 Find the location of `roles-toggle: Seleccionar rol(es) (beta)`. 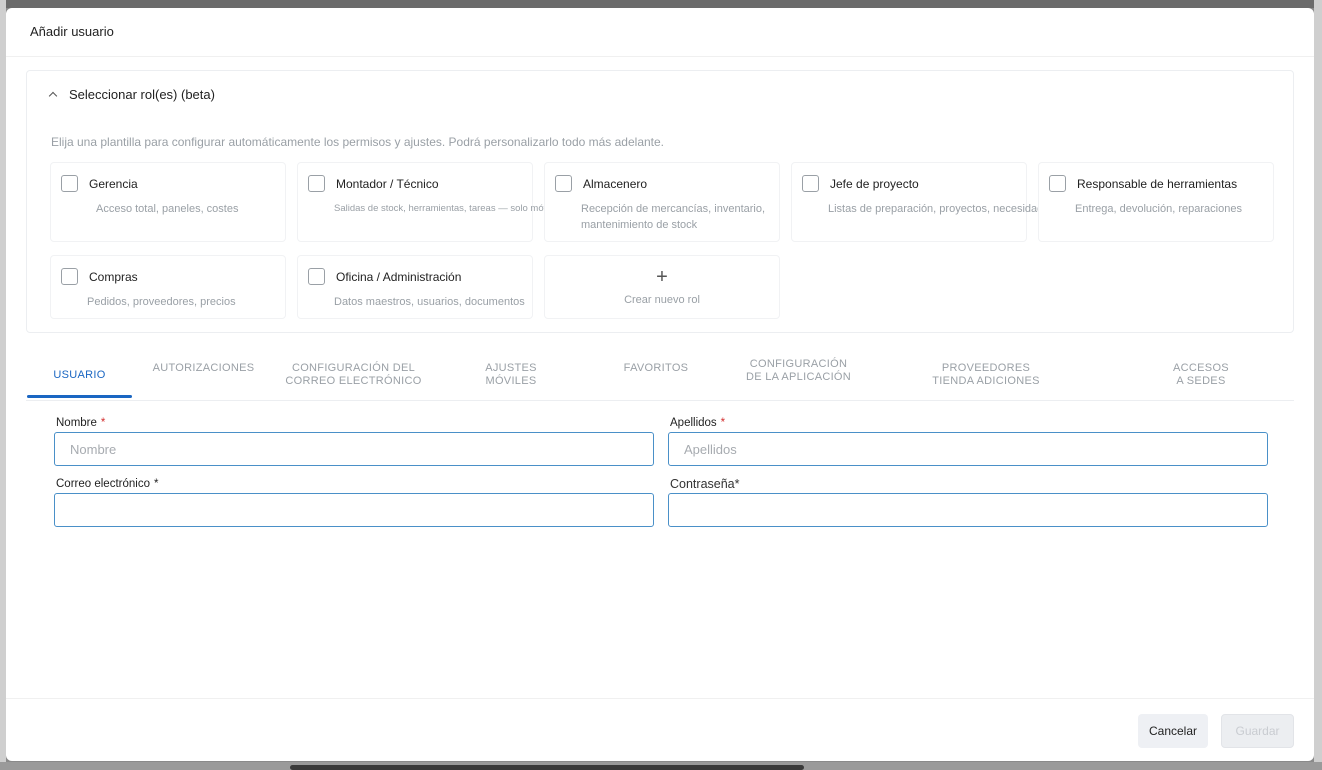

roles-toggle: Seleccionar rol(es) (beta) is located at coordinates (131, 94).